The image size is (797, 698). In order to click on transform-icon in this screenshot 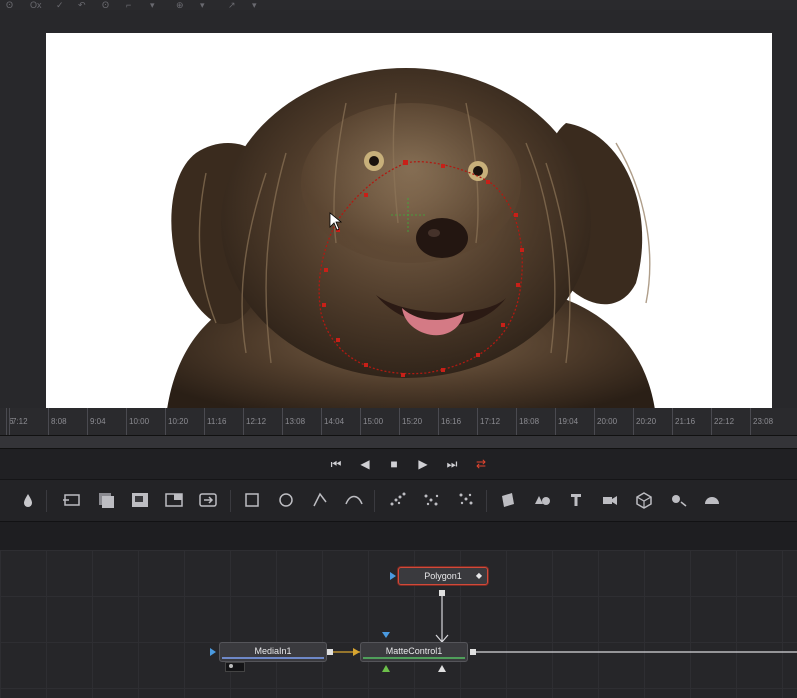, I will do `click(208, 500)`.